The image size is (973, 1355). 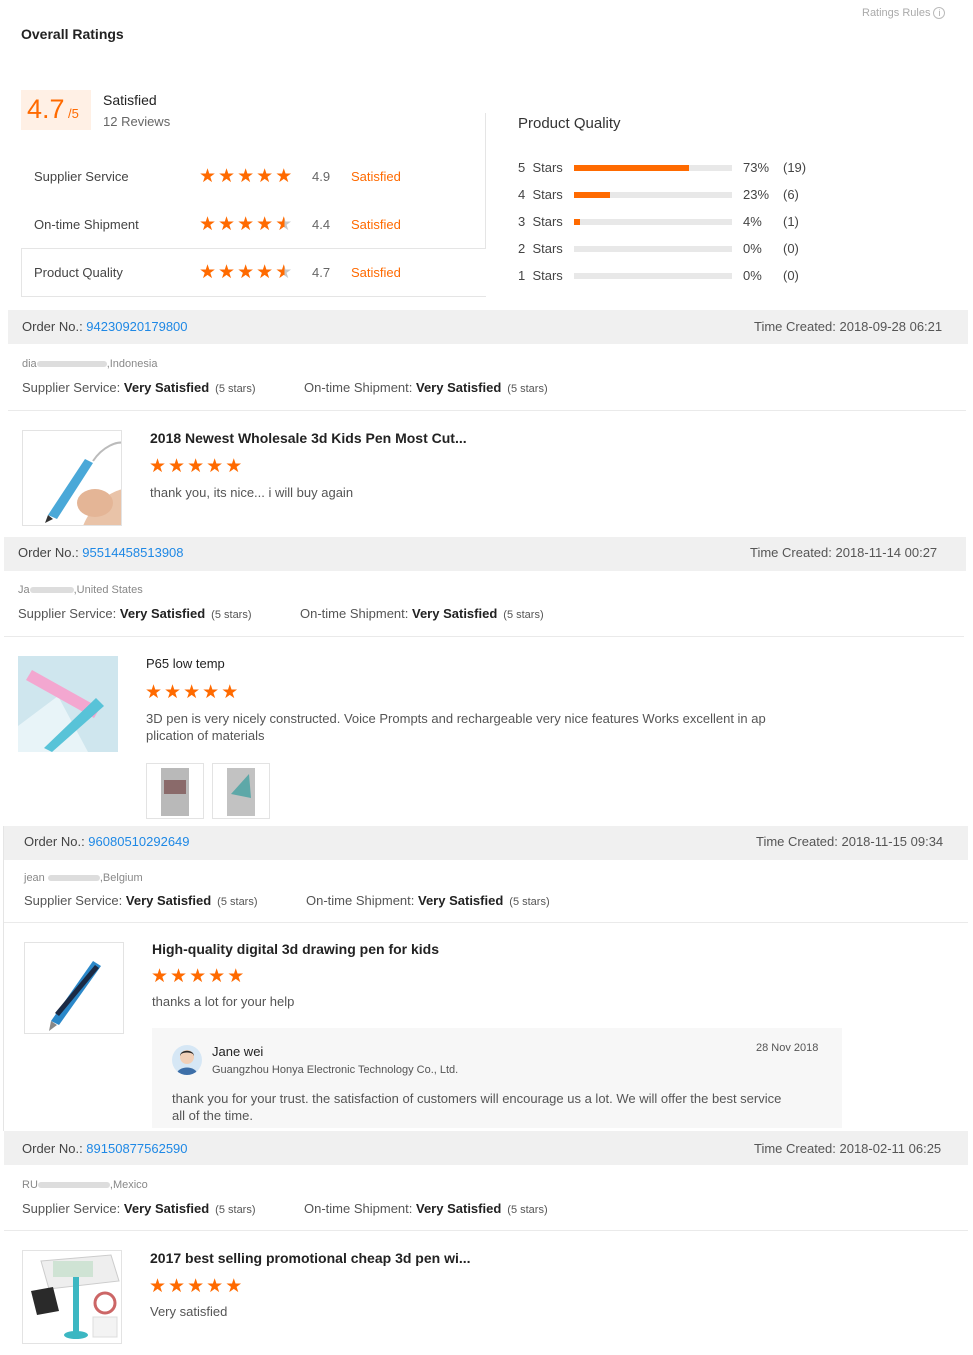 I want to click on ratings-rules-label: Ratings Rules, so click(x=896, y=13).